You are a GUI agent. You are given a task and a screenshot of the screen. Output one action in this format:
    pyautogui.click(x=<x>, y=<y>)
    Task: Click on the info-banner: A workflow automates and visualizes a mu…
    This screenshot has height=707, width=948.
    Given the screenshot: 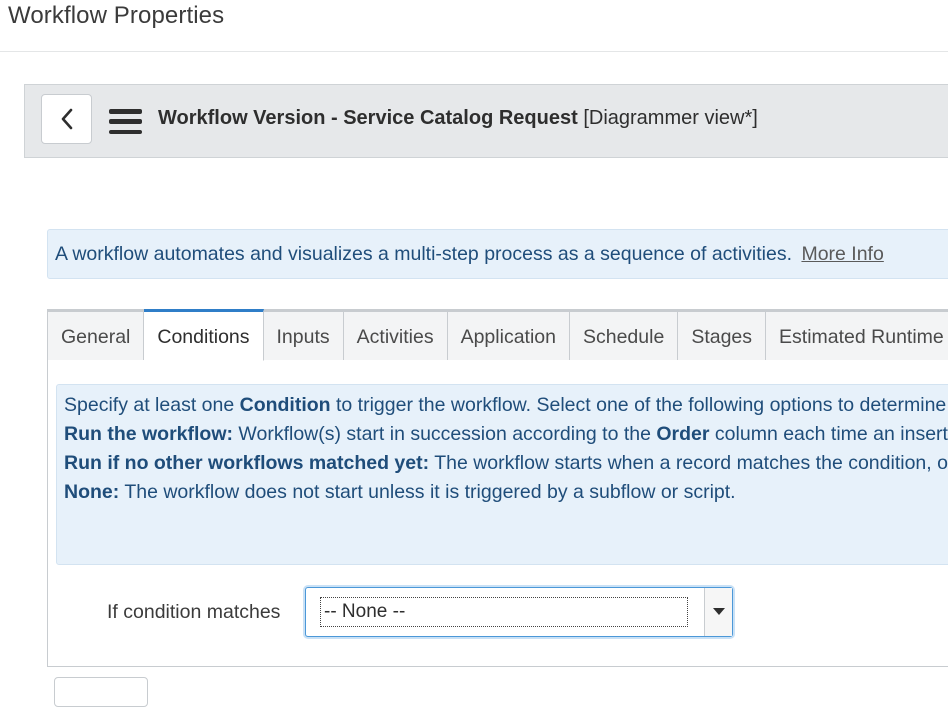 What is the action you would take?
    pyautogui.click(x=497, y=254)
    